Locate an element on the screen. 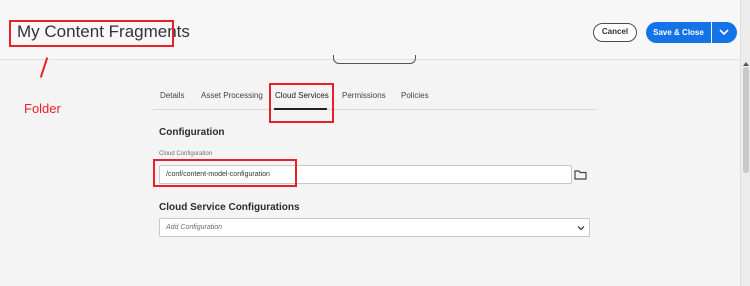 The width and height of the screenshot is (750, 286). tab-permissions: Permissions is located at coordinates (364, 95).